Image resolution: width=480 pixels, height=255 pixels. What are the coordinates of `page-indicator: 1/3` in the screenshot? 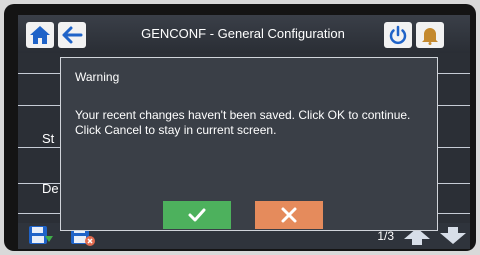 It's located at (385, 236).